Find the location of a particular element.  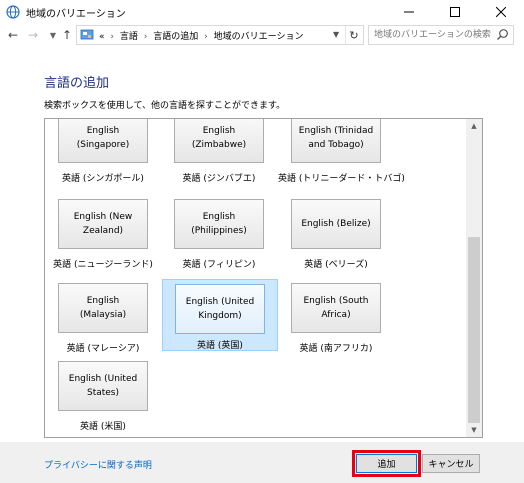

language-tile-en-us: English (United States) 英語 (米国) is located at coordinates (103, 396).